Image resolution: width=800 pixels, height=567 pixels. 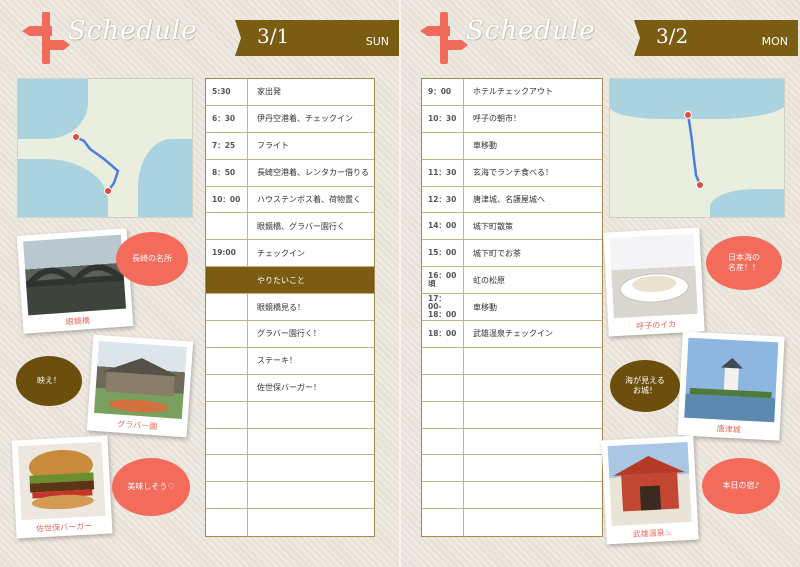 I want to click on schedule-time: 6：30, so click(x=227, y=118).